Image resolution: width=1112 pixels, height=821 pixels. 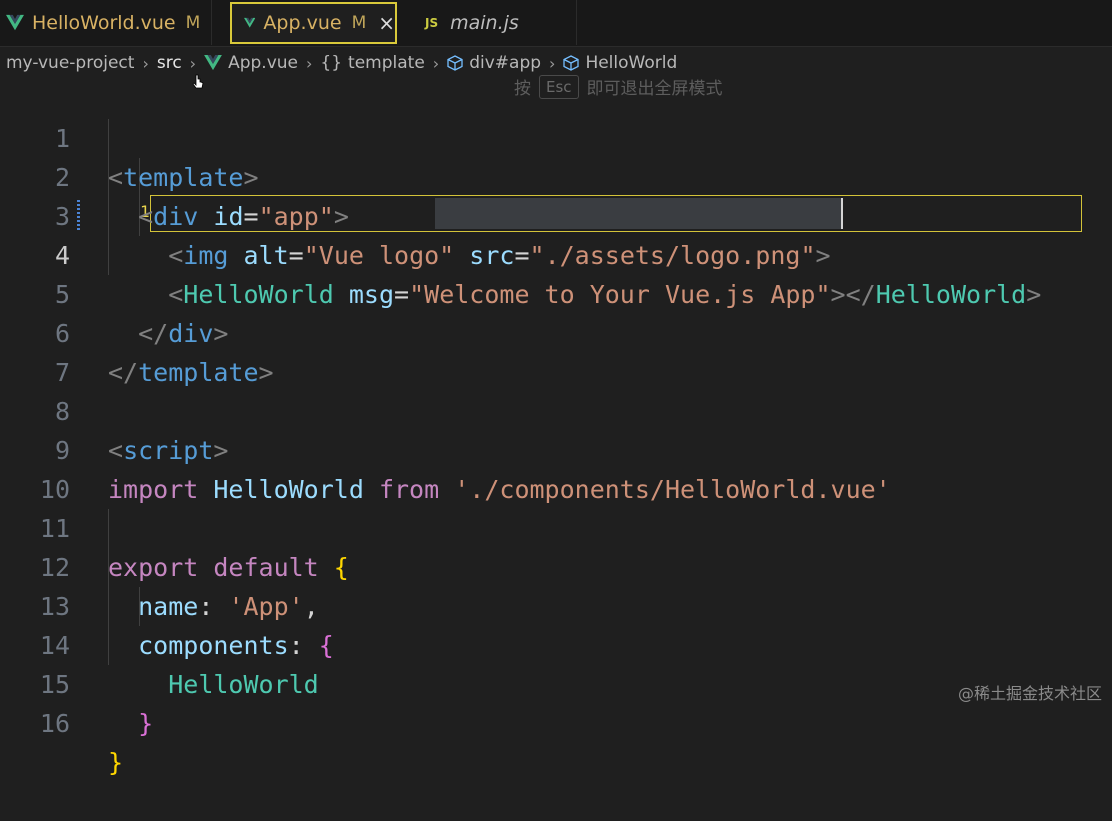 I want to click on code-line: 10, so click(x=556, y=467).